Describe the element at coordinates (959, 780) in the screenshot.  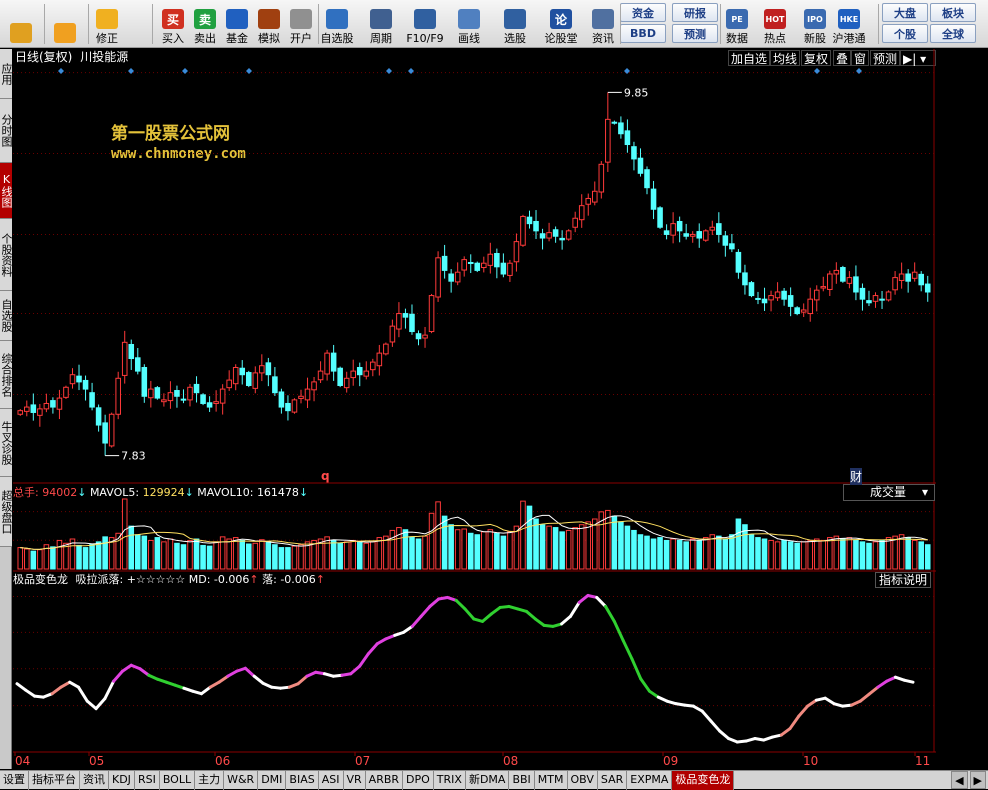
I see `scroll-left-icon: ◀` at that location.